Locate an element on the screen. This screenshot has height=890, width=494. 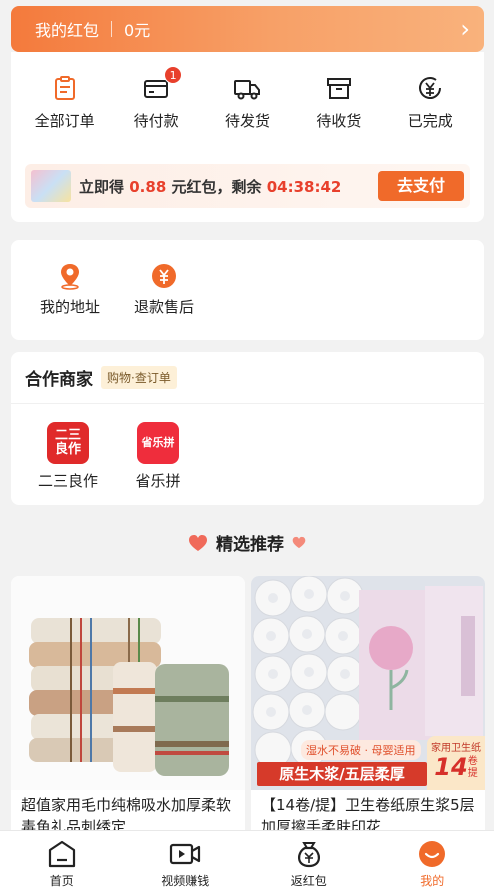
tab-label-redpacket: 返红包 is located at coordinates (308, 881).